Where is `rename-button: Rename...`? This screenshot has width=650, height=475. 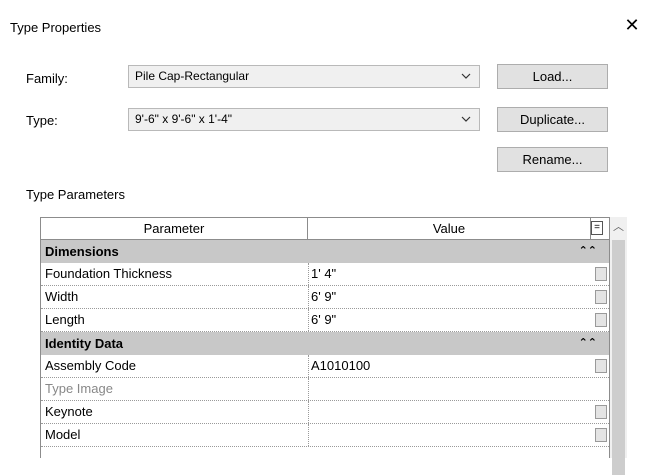 rename-button: Rename... is located at coordinates (552, 159).